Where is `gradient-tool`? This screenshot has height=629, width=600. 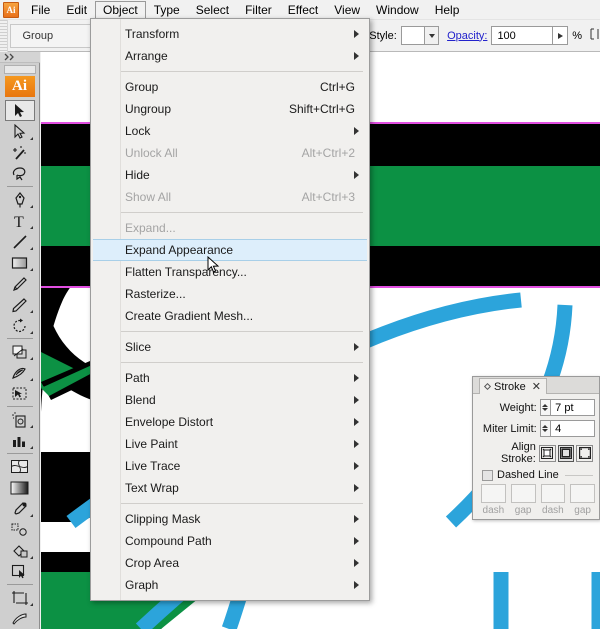 gradient-tool is located at coordinates (20, 487).